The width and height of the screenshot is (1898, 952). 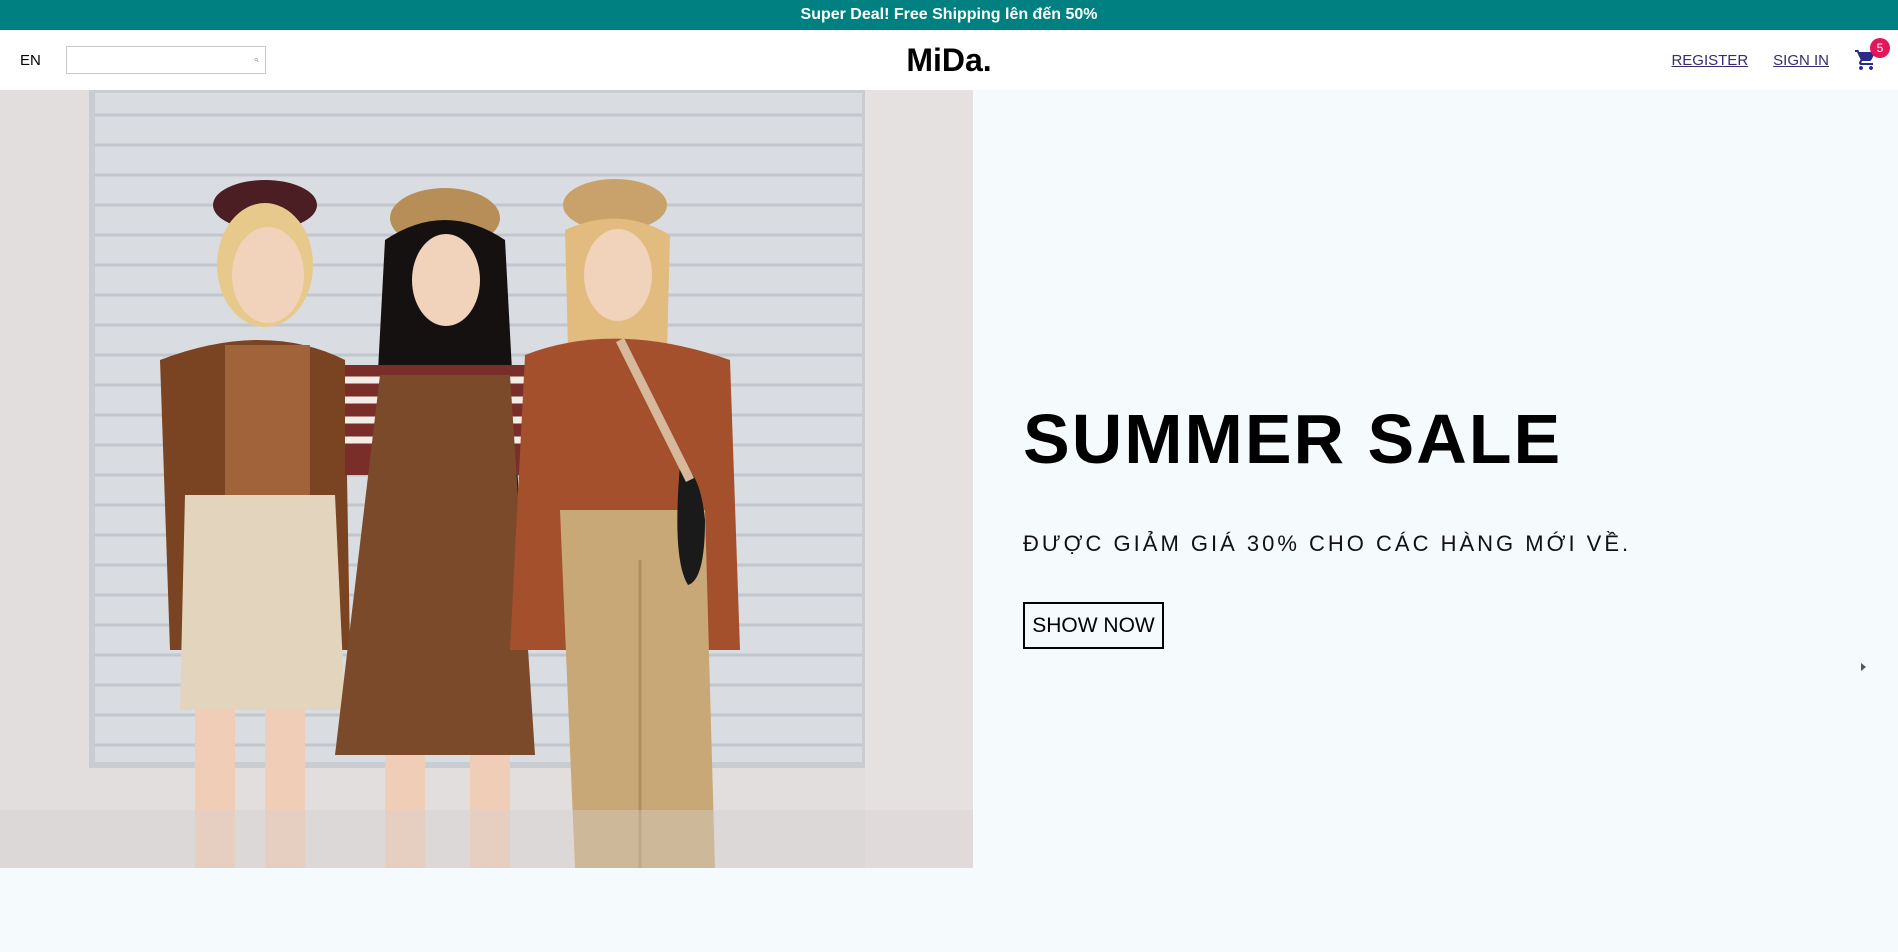 I want to click on nav-right: REGISTER SIGN IN 5, so click(x=1734, y=55).